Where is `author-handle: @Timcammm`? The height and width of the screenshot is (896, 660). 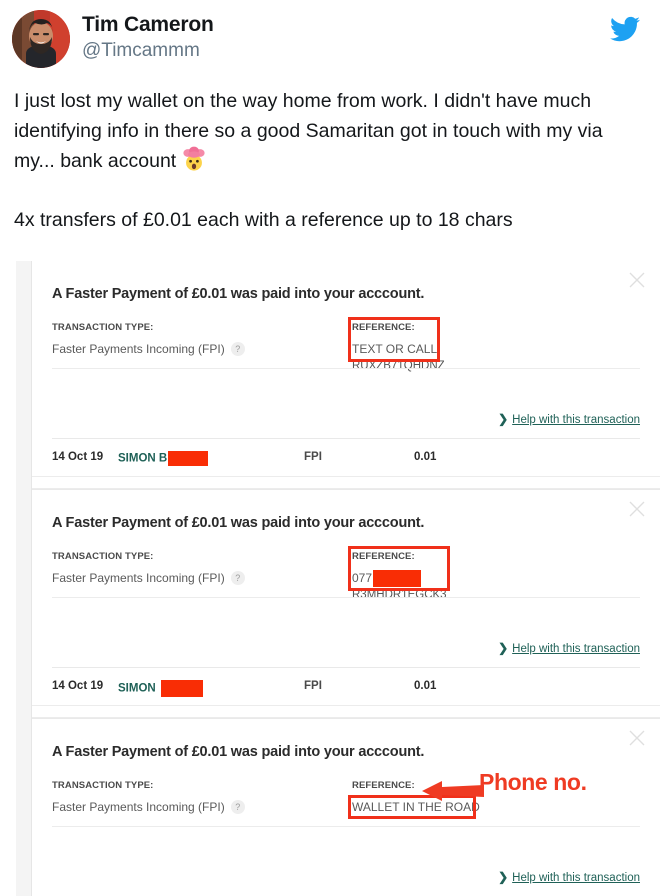
author-handle: @Timcammm is located at coordinates (148, 51).